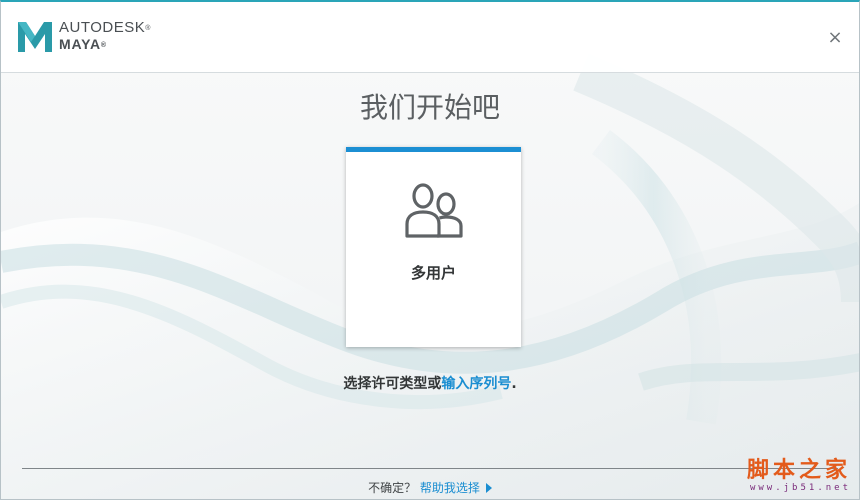  What do you see at coordinates (392, 384) in the screenshot?
I see `license-prompt-text: 选择许可类型或` at bounding box center [392, 384].